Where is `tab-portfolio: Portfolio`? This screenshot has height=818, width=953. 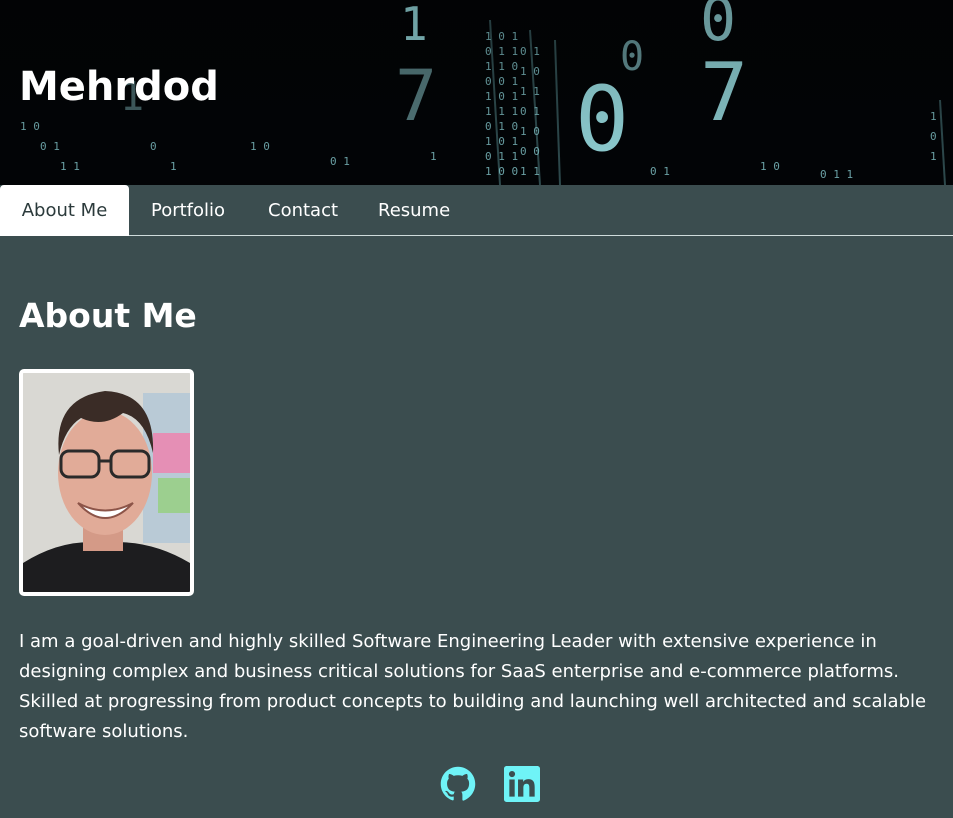 tab-portfolio: Portfolio is located at coordinates (188, 210).